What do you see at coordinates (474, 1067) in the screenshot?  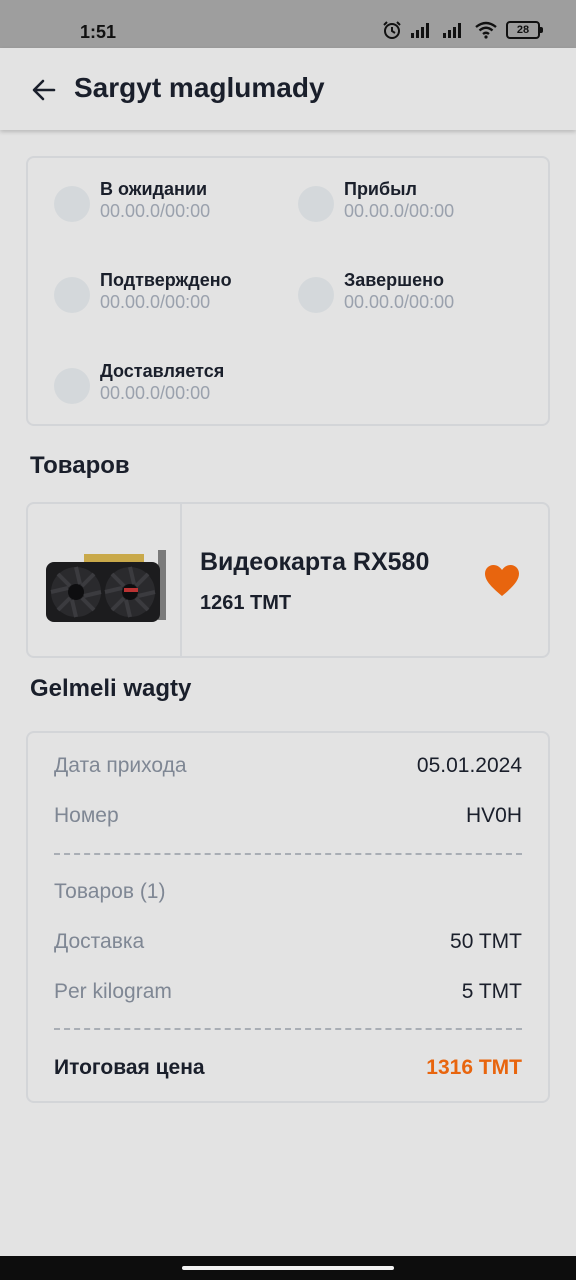 I see `total-value: 1316 TMT` at bounding box center [474, 1067].